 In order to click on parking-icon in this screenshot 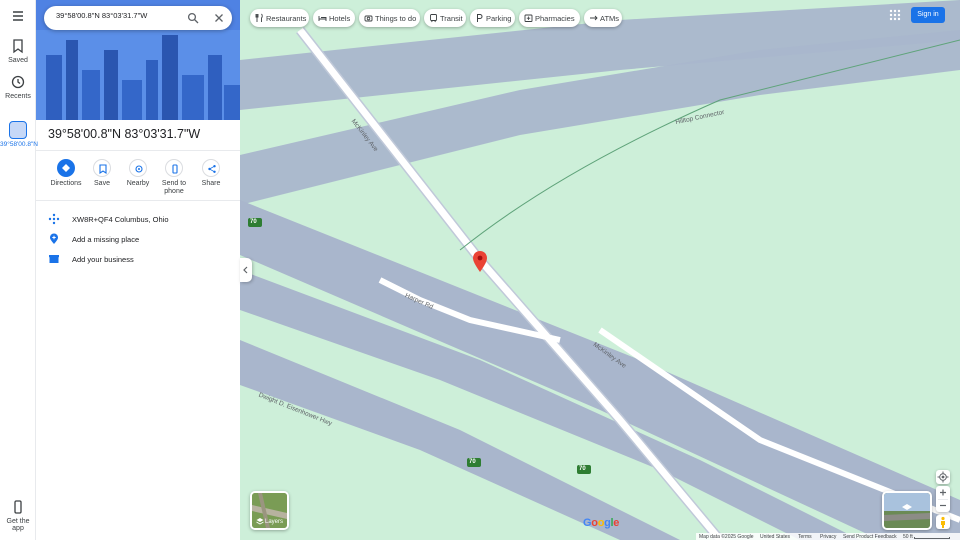, I will do `click(480, 18)`.